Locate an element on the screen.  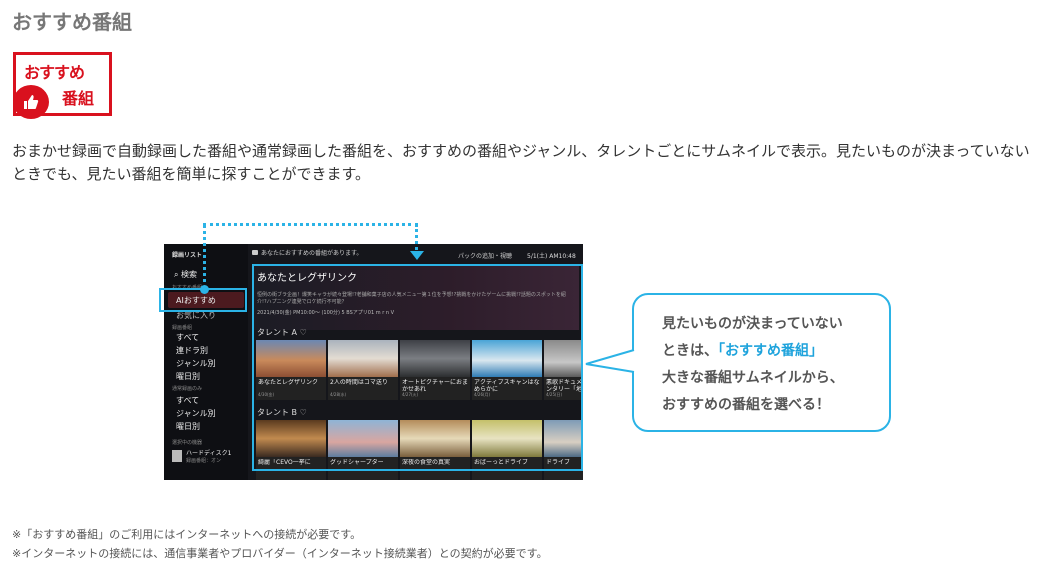
arrow-down-icon is located at coordinates (417, 255).